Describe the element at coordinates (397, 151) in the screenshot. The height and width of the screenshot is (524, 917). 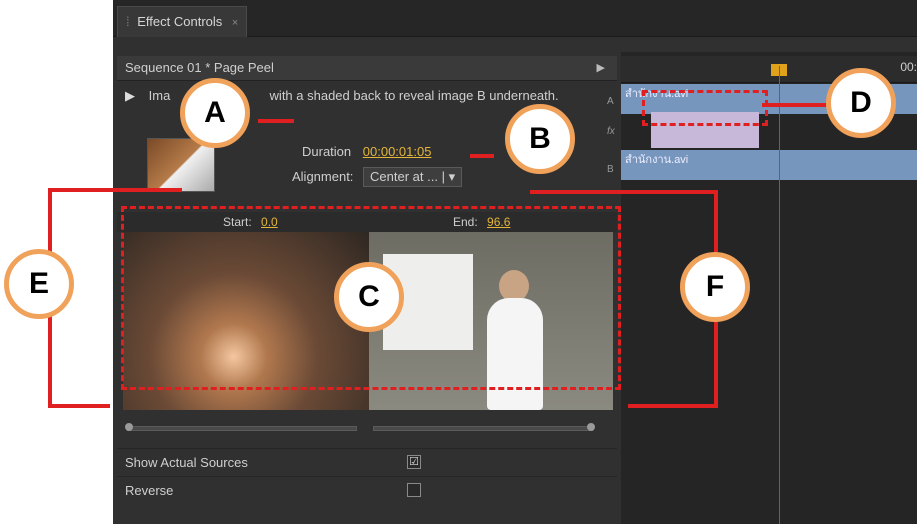
I see `duration-value: 00:00:01:05` at that location.